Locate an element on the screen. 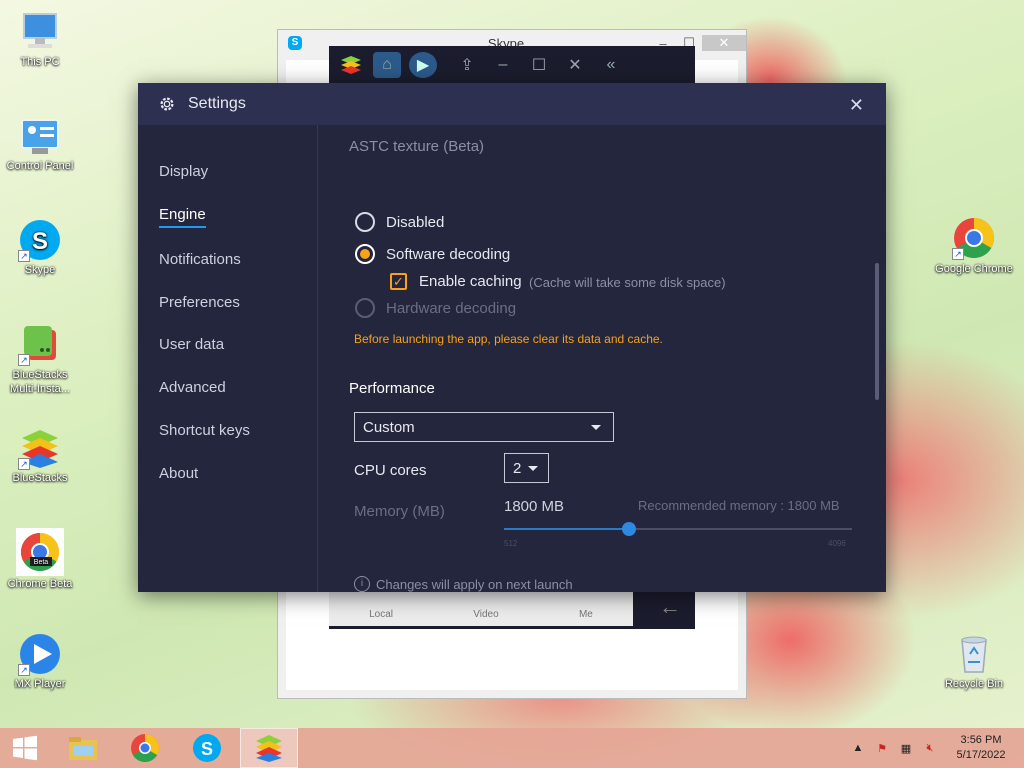  memory-slider-fill is located at coordinates (567, 529).